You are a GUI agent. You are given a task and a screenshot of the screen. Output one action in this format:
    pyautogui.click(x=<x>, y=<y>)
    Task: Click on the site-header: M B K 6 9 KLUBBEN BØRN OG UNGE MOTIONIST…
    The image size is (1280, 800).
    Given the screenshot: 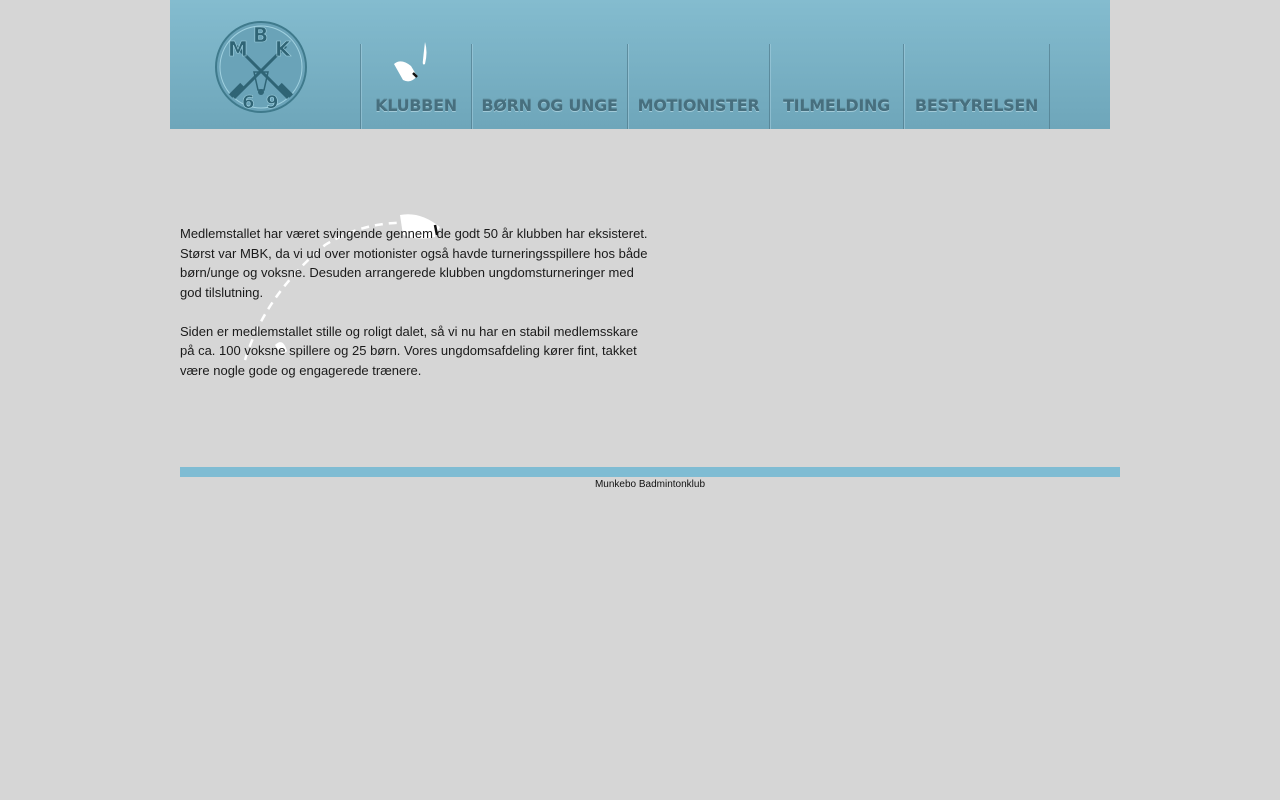 What is the action you would take?
    pyautogui.click(x=640, y=64)
    